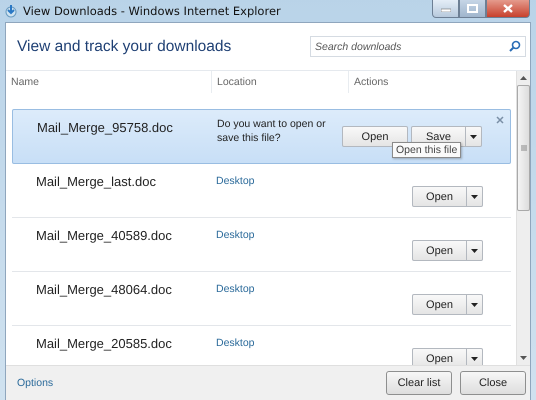 The height and width of the screenshot is (400, 536). What do you see at coordinates (515, 46) in the screenshot?
I see `search-icon` at bounding box center [515, 46].